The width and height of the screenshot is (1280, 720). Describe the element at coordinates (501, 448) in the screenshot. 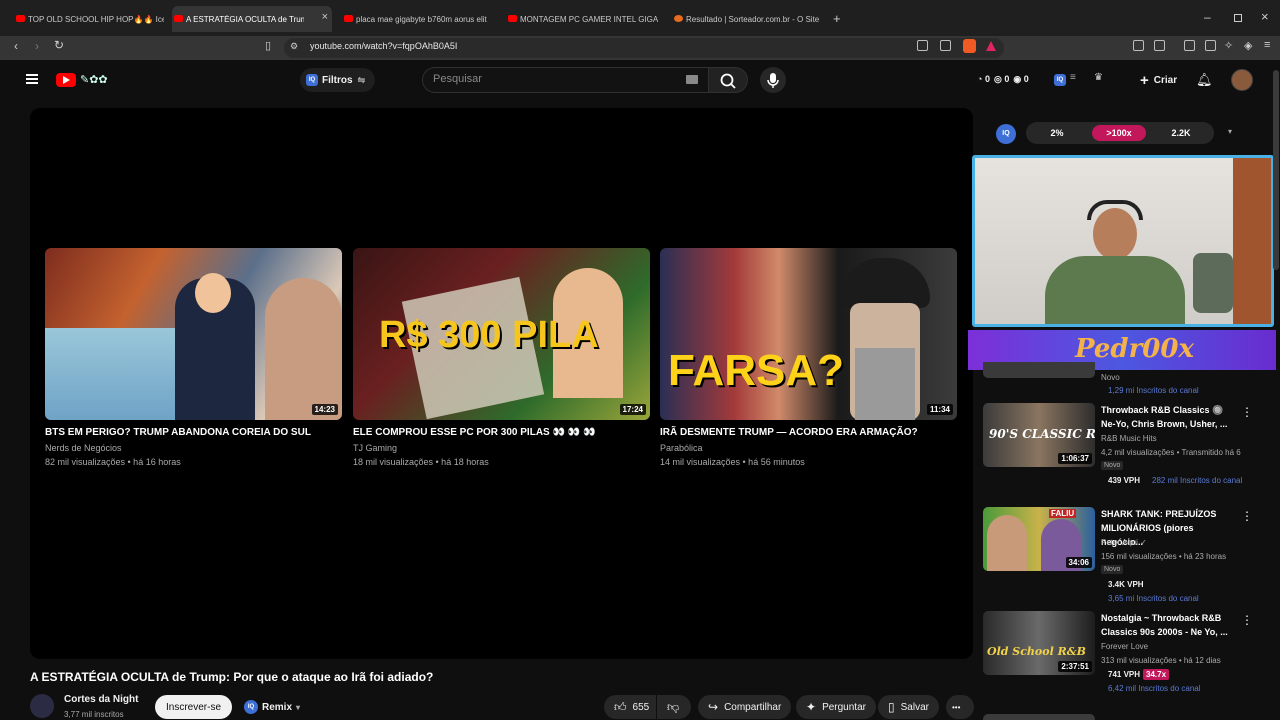

I see `endscreen-channel: TJ Gaming` at that location.